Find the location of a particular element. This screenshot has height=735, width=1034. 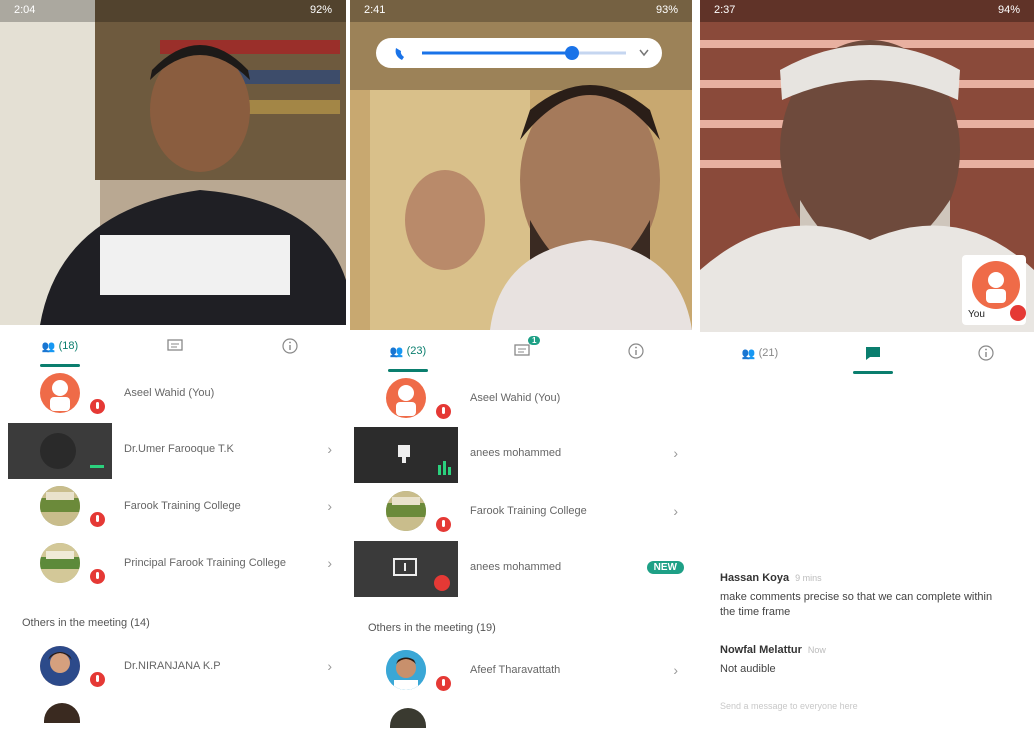

tab-bar: 👥 (23) 1 is located at coordinates (521, 351).